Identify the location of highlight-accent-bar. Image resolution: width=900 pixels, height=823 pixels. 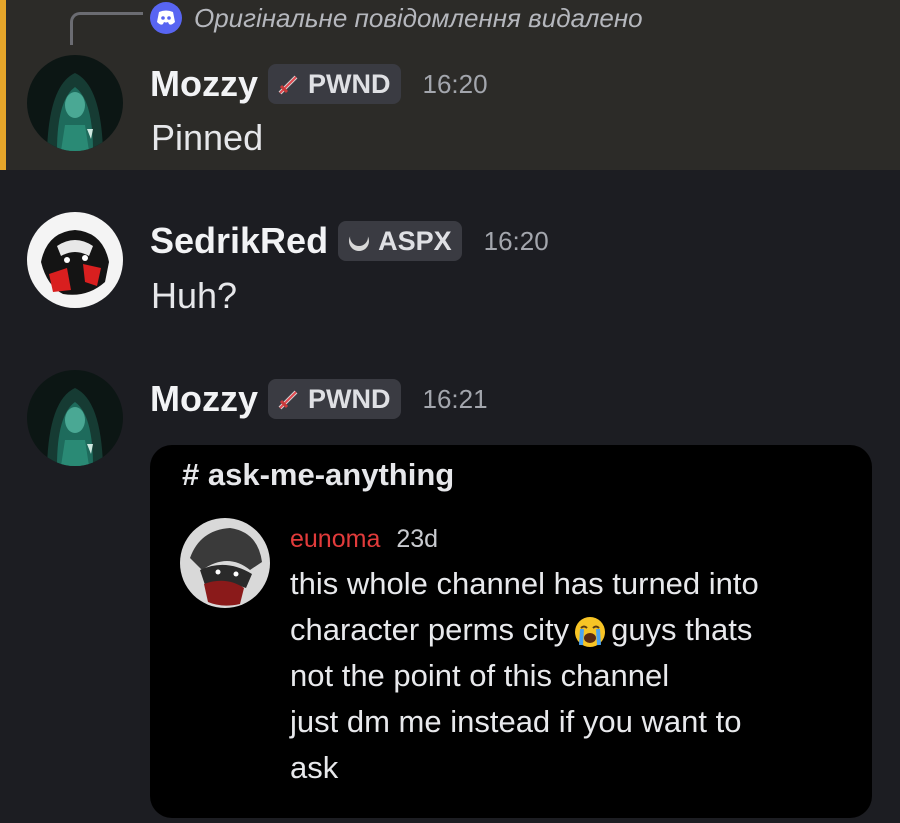
(3, 85).